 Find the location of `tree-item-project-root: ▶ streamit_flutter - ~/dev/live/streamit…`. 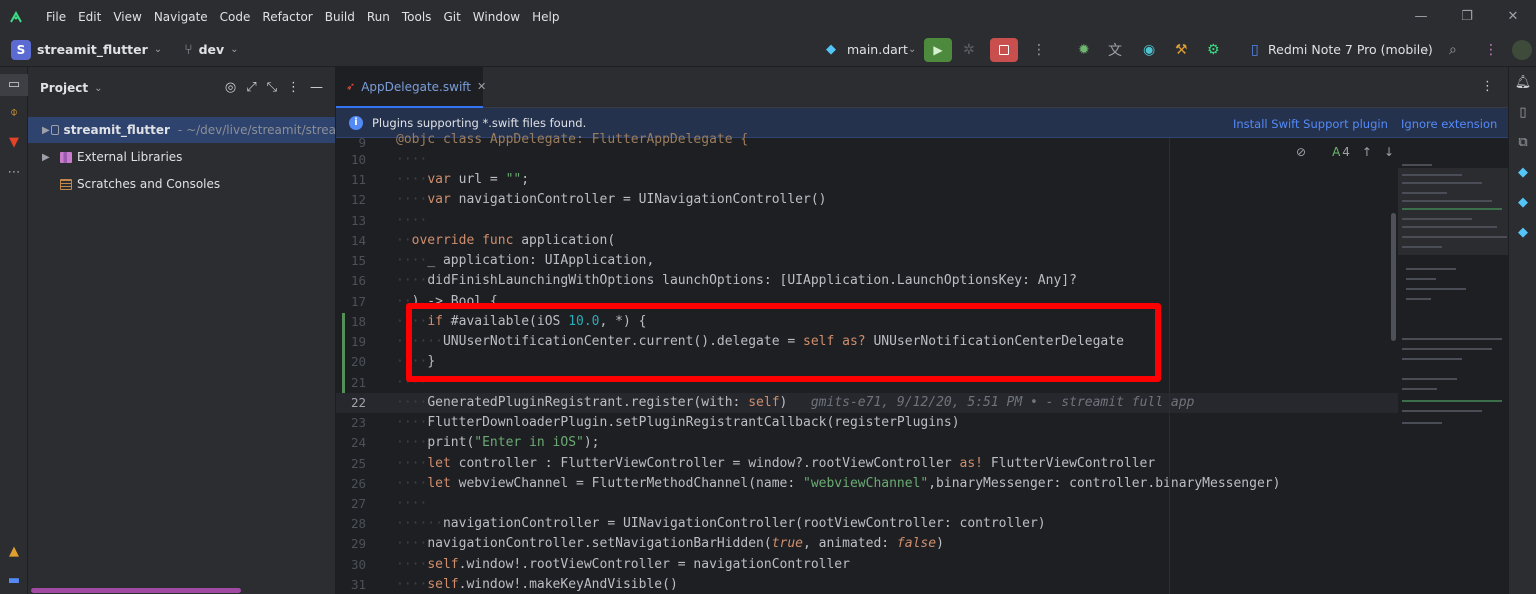

tree-item-project-root: ▶ streamit_flutter - ~/dev/live/streamit… is located at coordinates (181, 130).